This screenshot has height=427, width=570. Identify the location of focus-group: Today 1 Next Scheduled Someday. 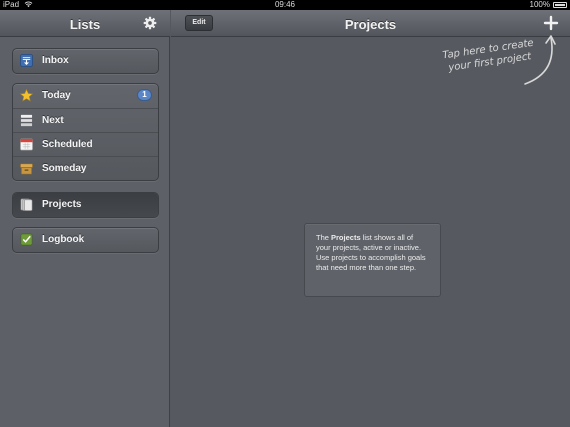
(85, 132).